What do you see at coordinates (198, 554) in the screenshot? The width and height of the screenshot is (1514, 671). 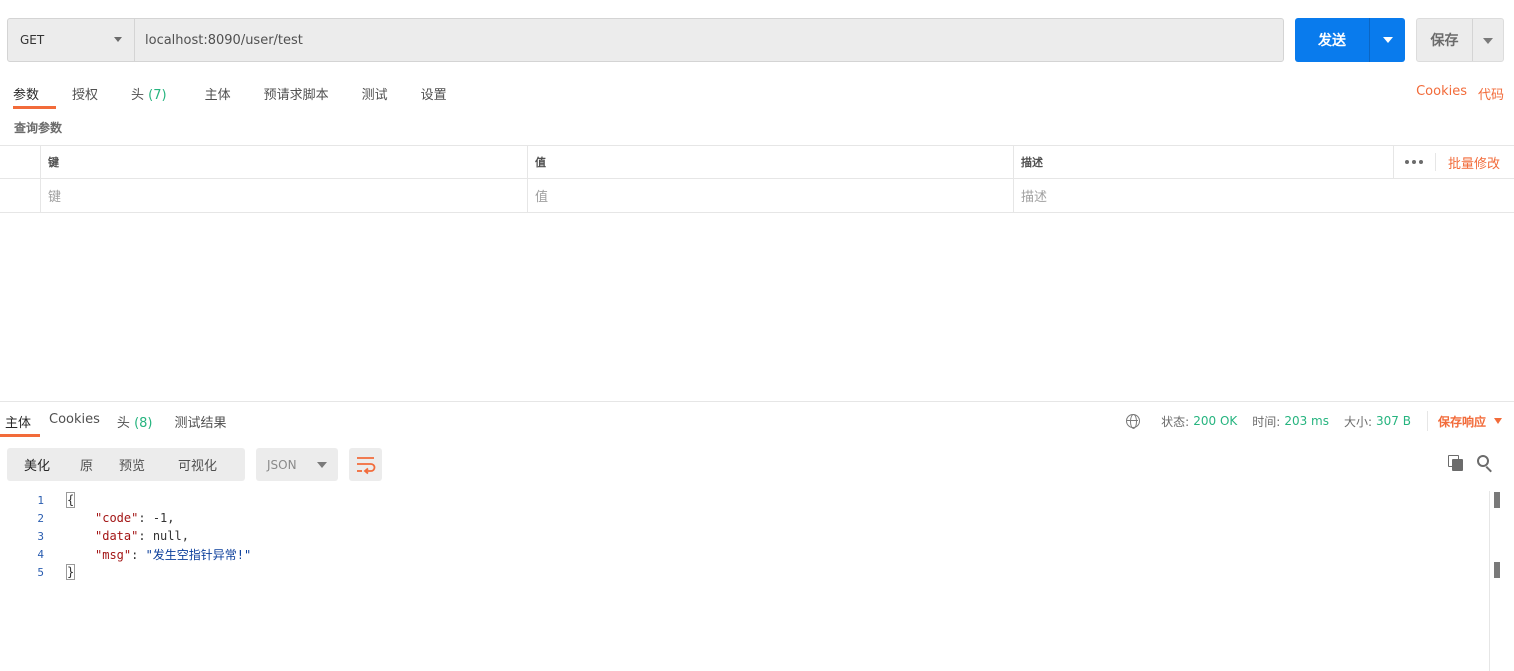 I see `json-value: "发生空指针异常!"` at bounding box center [198, 554].